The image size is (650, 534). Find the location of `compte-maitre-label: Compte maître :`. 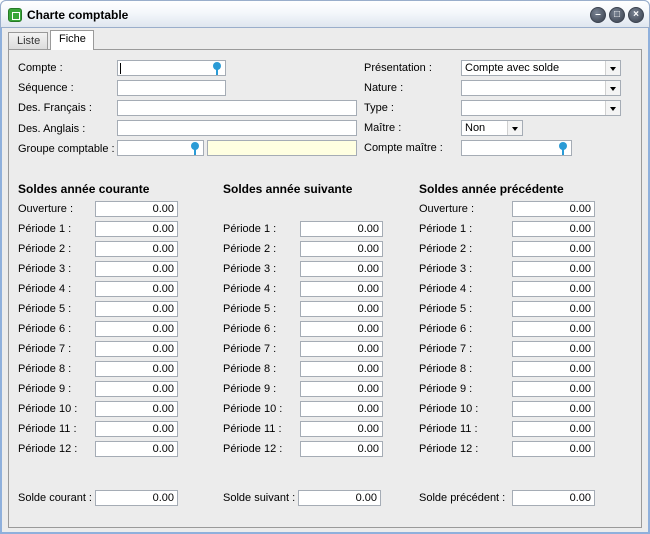

compte-maitre-label: Compte maître : is located at coordinates (403, 148).